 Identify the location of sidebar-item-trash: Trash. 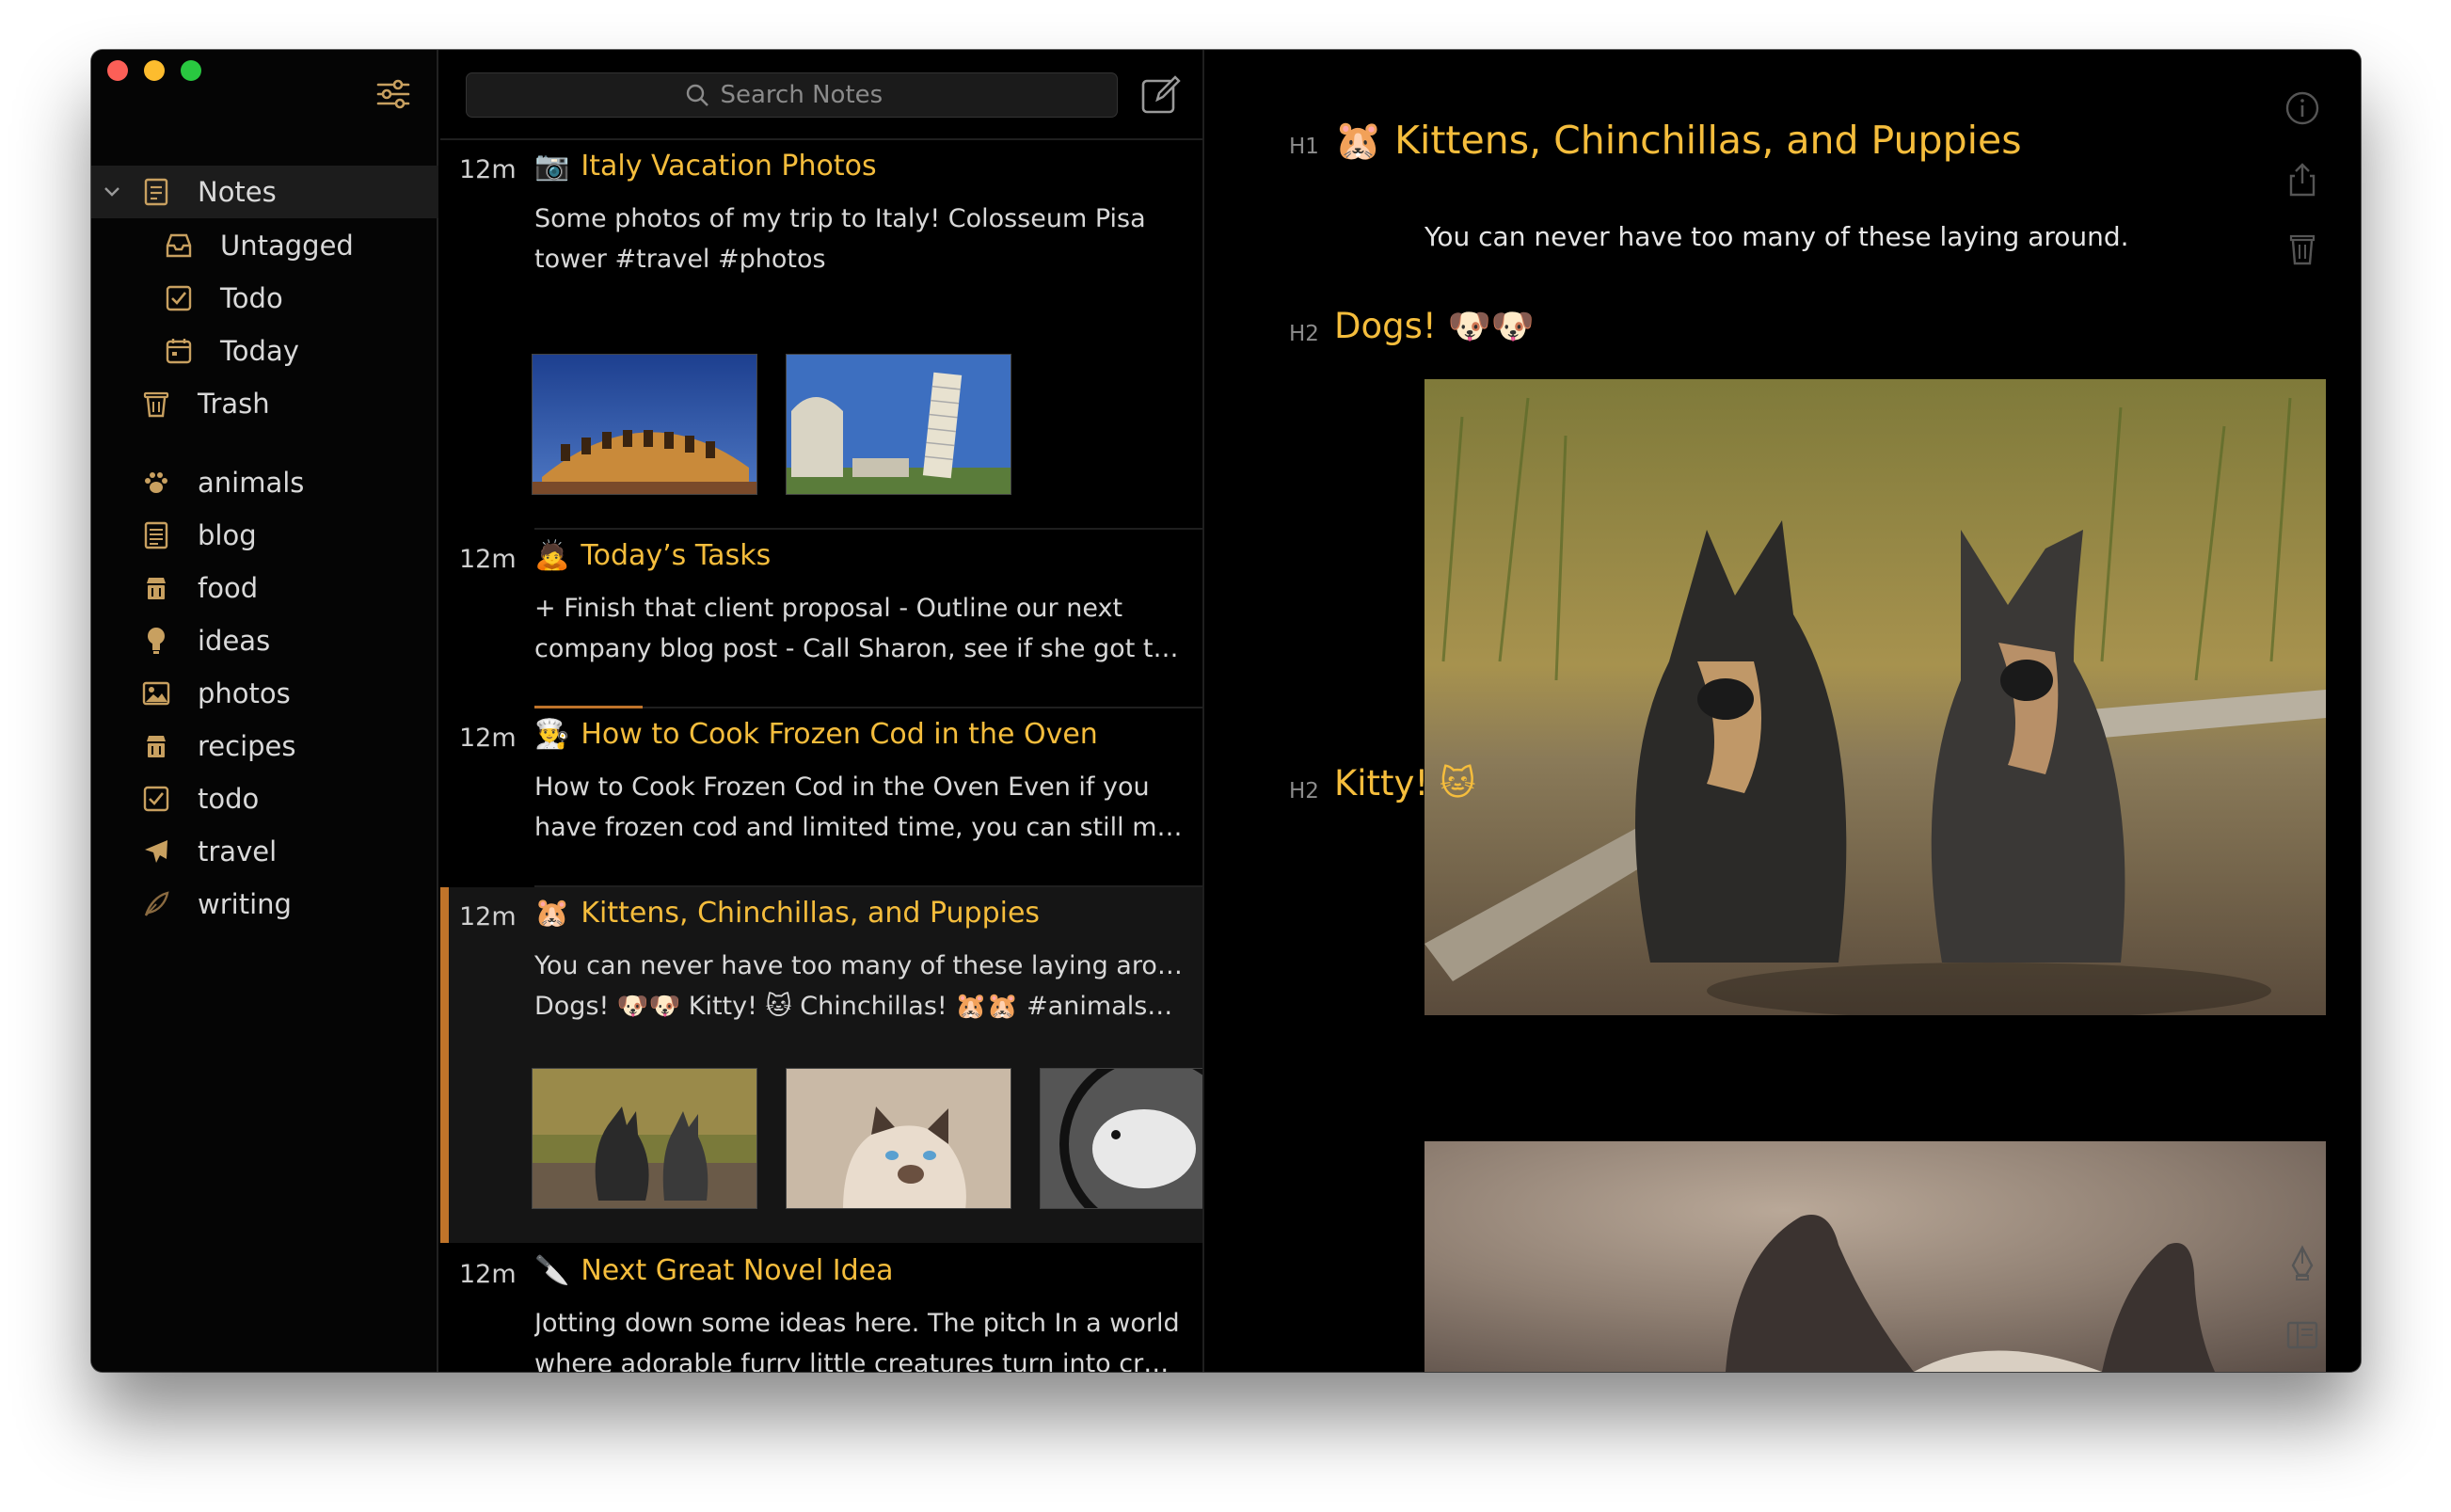
(264, 404).